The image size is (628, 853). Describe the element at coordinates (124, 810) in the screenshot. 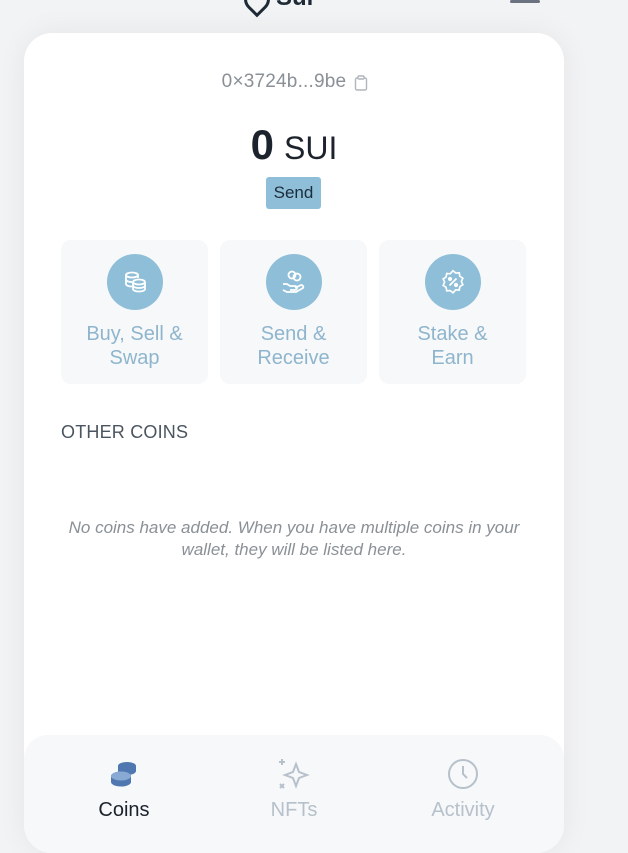

I see `nav-coins-label: Coins` at that location.